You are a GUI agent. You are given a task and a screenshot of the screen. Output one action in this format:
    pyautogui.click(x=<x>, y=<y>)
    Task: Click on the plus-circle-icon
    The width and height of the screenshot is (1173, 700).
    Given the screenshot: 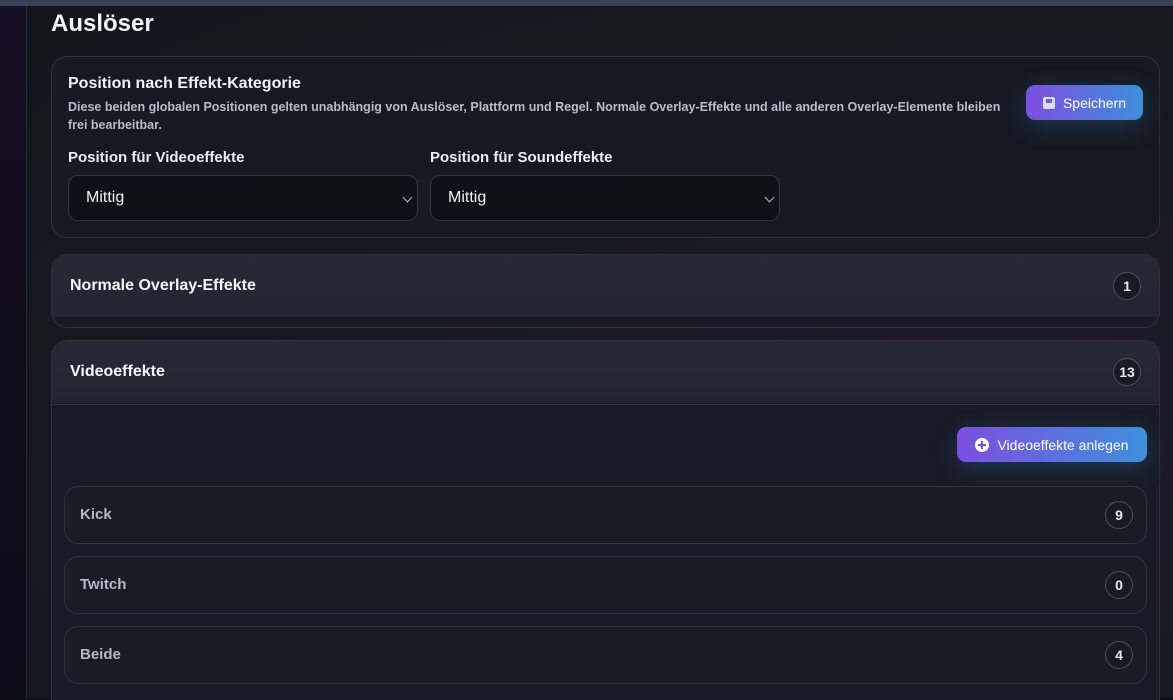 What is the action you would take?
    pyautogui.click(x=982, y=444)
    